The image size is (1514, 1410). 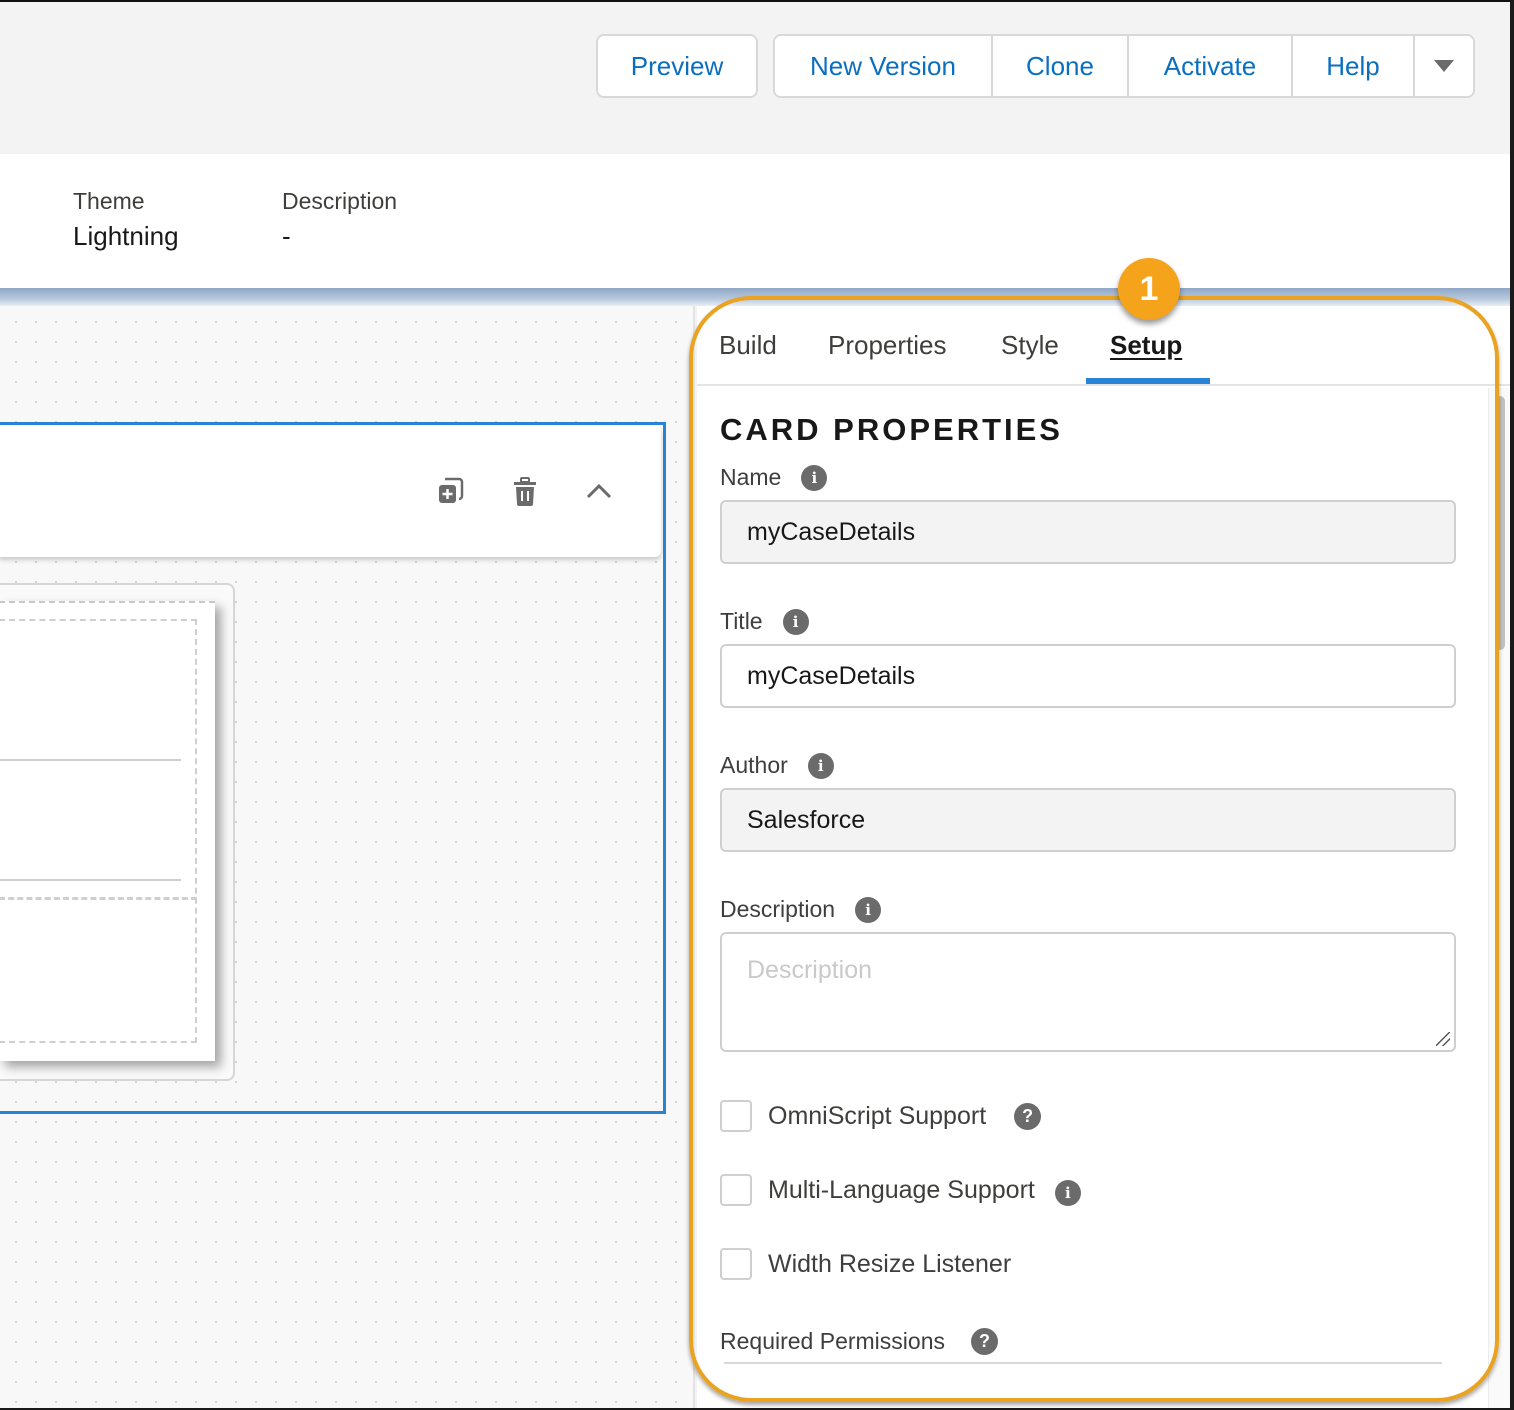 I want to click on panel-tabs: Build Properties Style Setup, so click(x=1103, y=346).